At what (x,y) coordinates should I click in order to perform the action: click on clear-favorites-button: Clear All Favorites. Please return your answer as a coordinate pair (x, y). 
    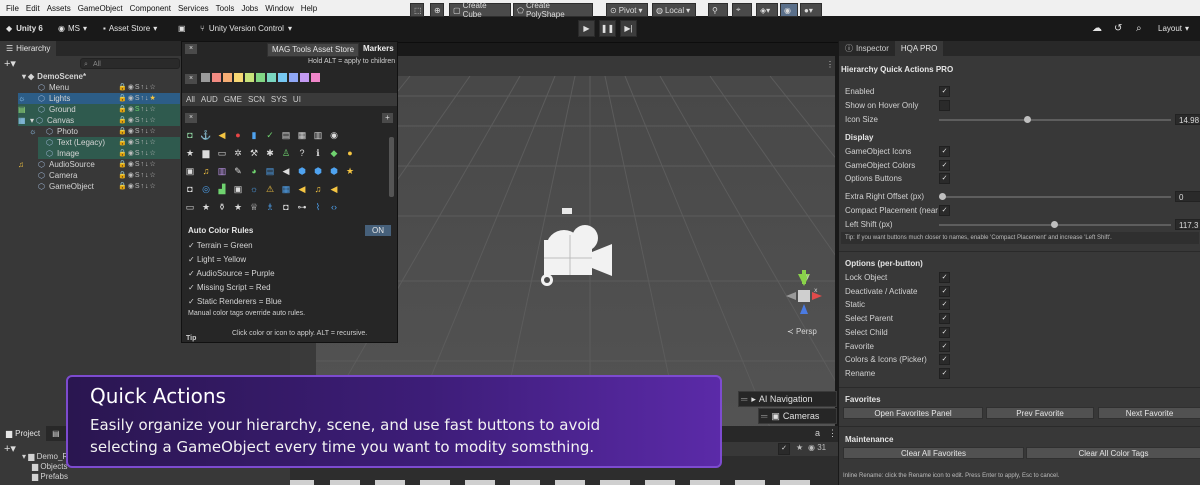
    Looking at the image, I should click on (933, 453).